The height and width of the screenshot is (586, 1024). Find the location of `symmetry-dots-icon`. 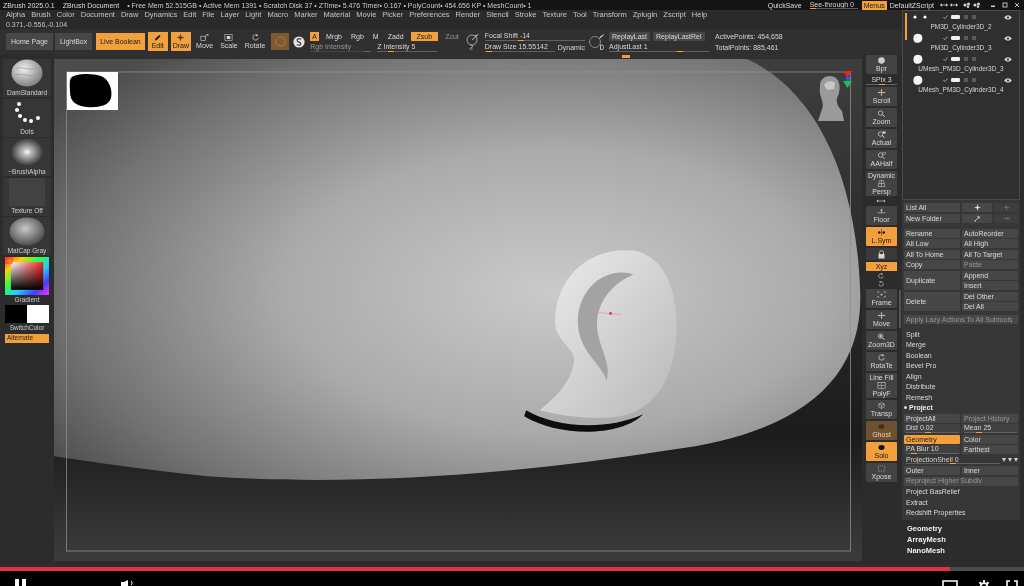

symmetry-dots-icon is located at coordinates (881, 232).